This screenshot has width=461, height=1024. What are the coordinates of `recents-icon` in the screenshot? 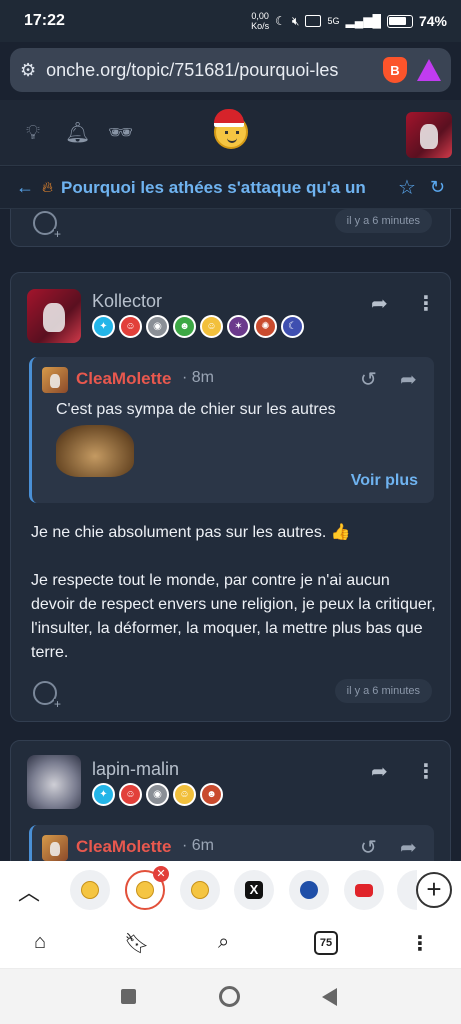 It's located at (128, 996).